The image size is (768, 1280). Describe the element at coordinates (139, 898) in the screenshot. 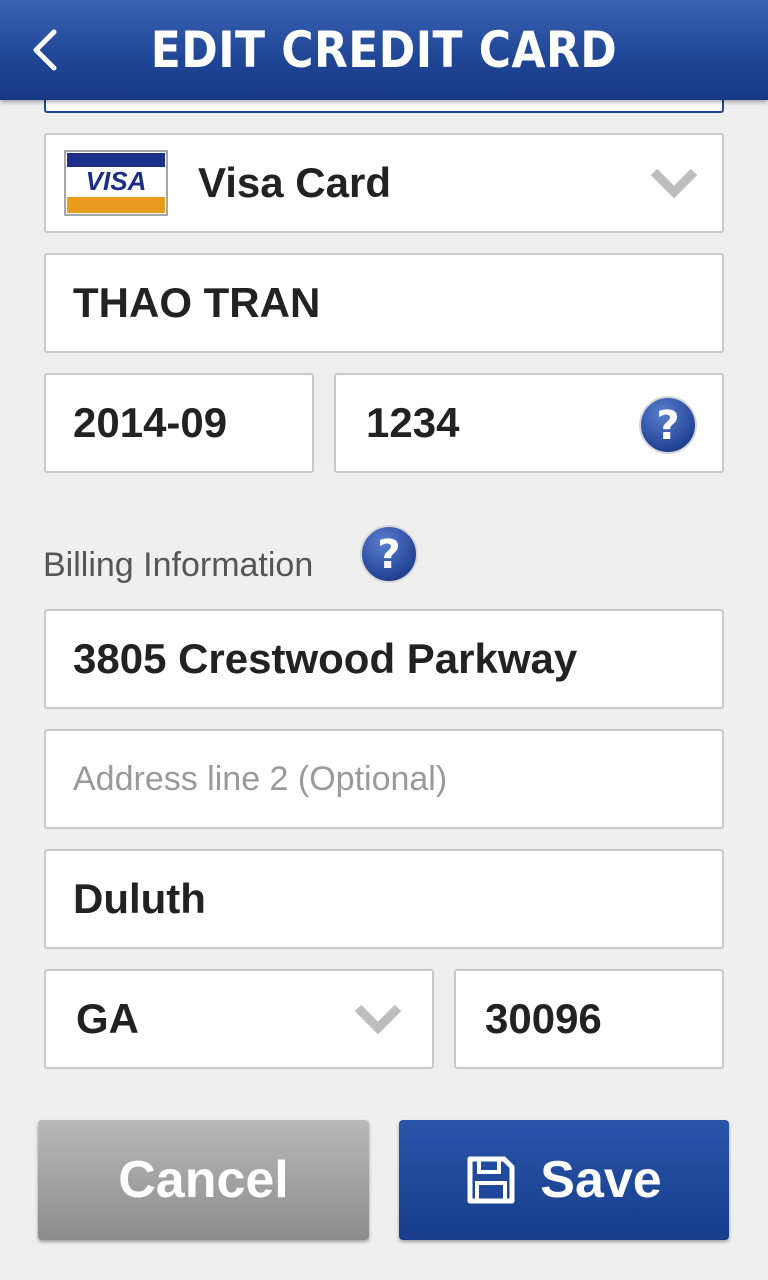

I see `city-value: Duluth` at that location.